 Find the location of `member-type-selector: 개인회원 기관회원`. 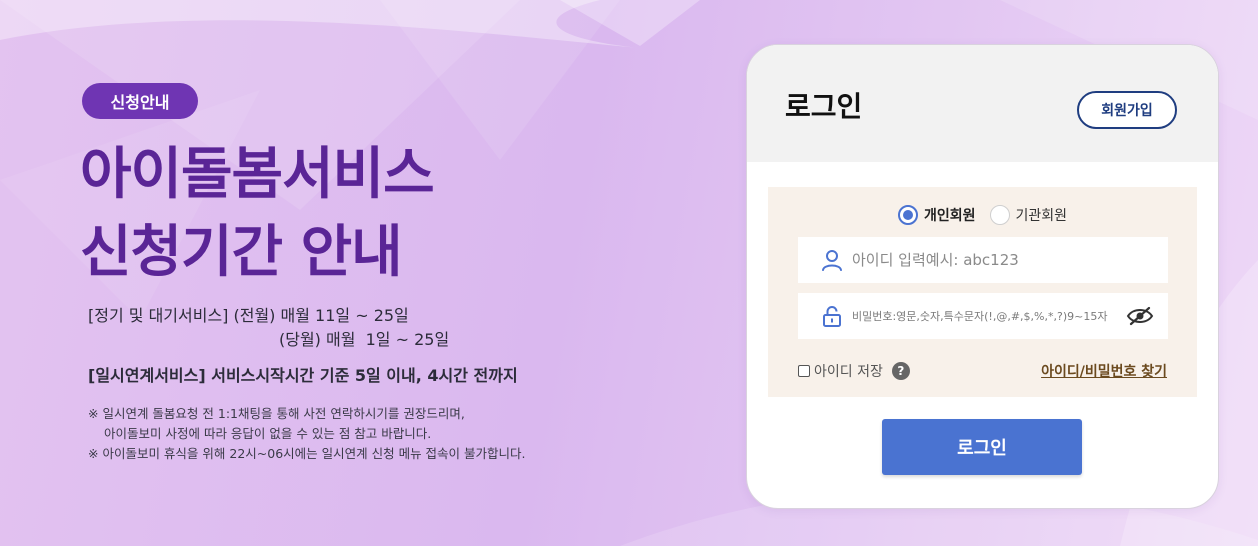

member-type-selector: 개인회원 기관회원 is located at coordinates (982, 215).